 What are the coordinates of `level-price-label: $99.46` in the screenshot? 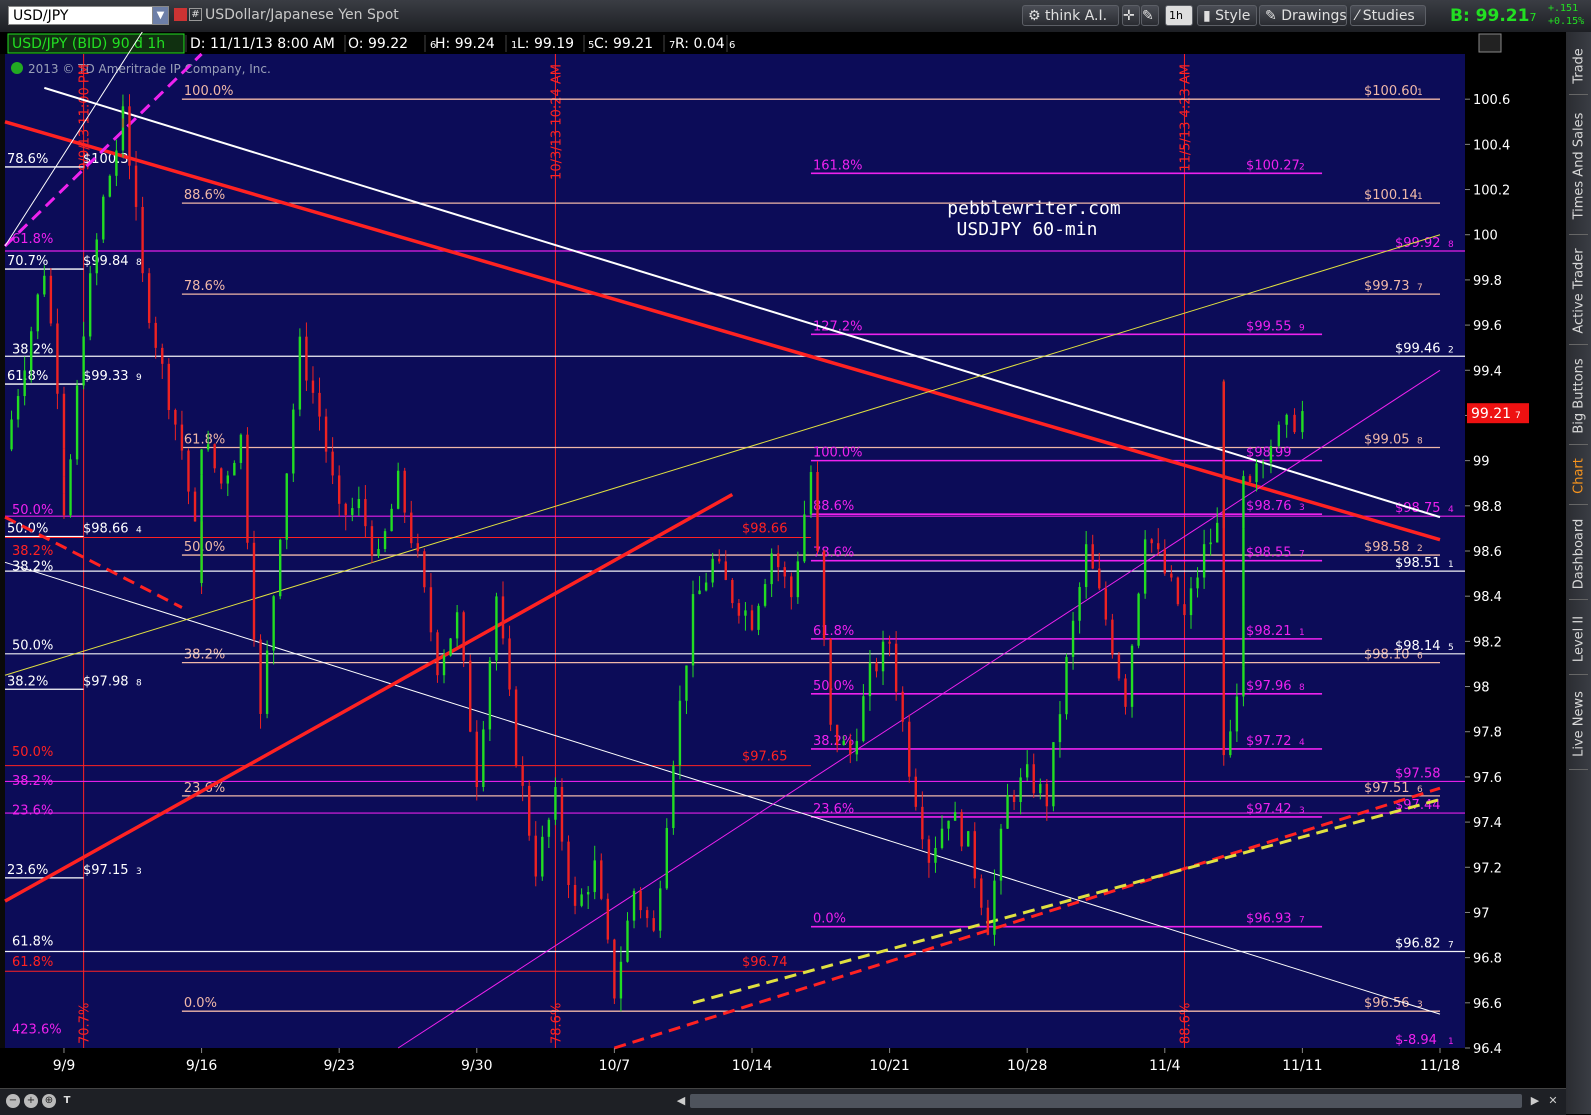 It's located at (1418, 348).